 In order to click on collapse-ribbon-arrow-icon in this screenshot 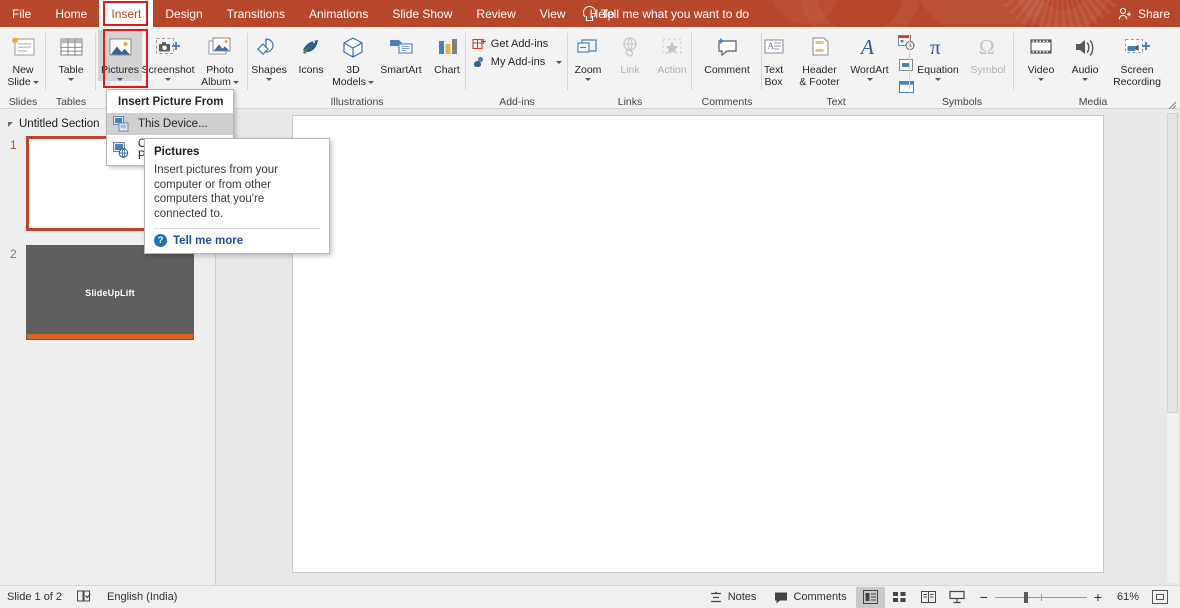, I will do `click(1172, 103)`.